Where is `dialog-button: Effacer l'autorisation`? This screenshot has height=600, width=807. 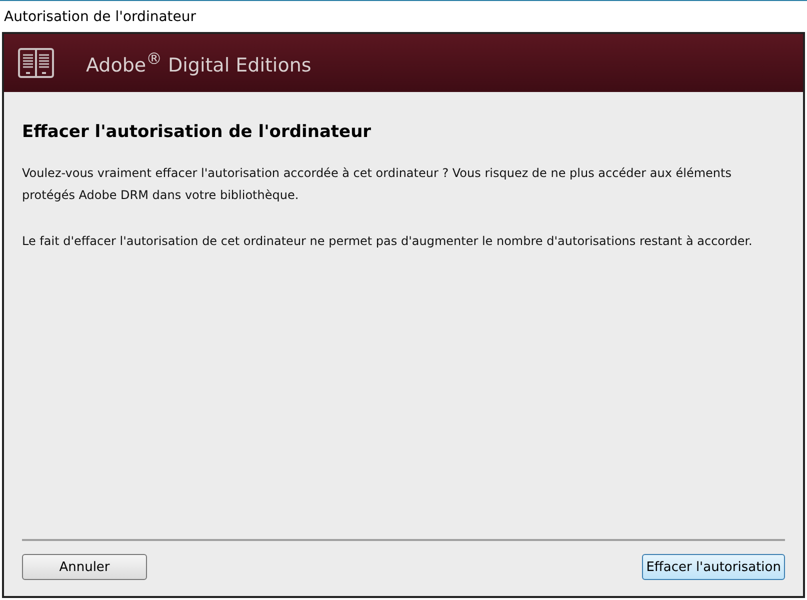 dialog-button: Effacer l'autorisation is located at coordinates (713, 567).